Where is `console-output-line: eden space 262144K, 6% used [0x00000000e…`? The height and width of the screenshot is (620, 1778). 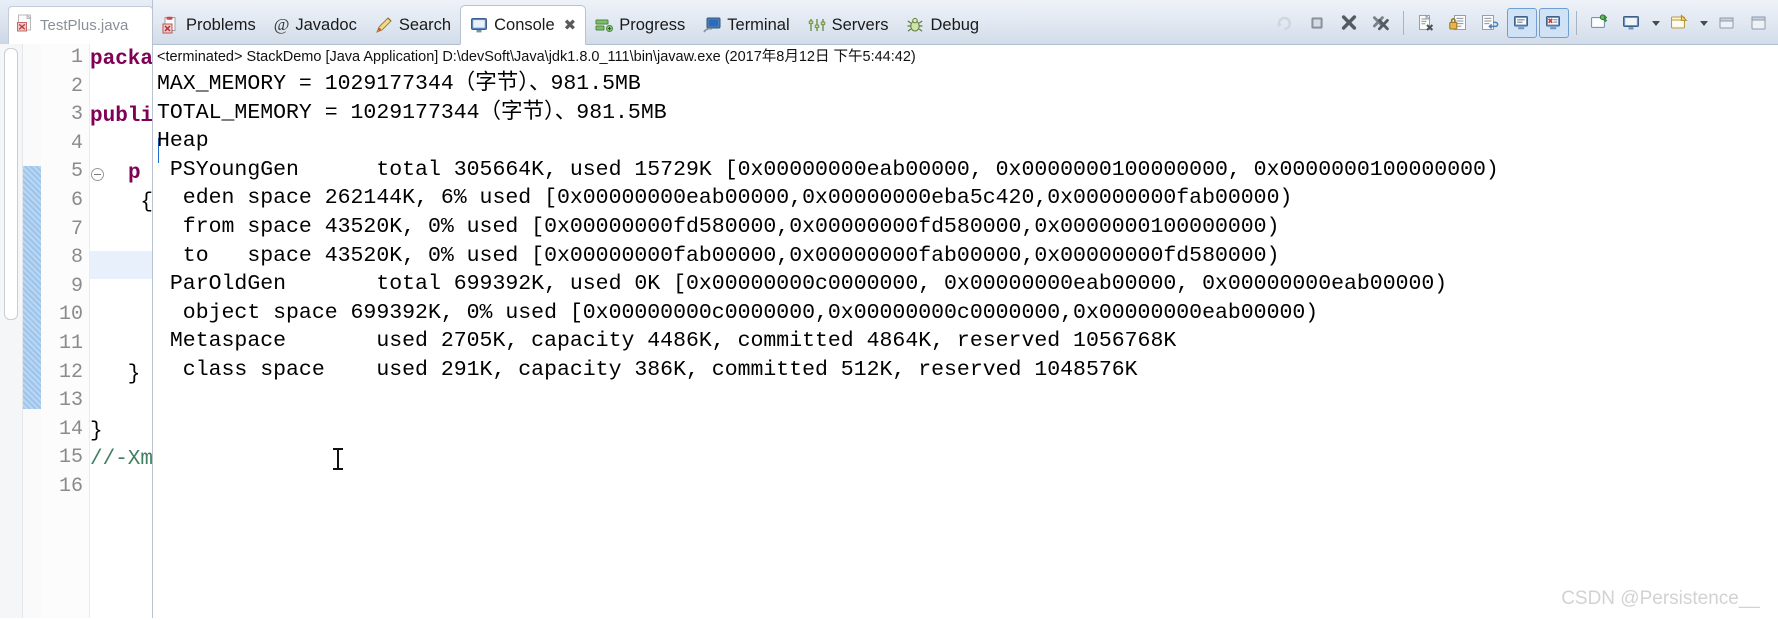
console-output-line: eden space 262144K, 6% used [0x00000000e… is located at coordinates (725, 198).